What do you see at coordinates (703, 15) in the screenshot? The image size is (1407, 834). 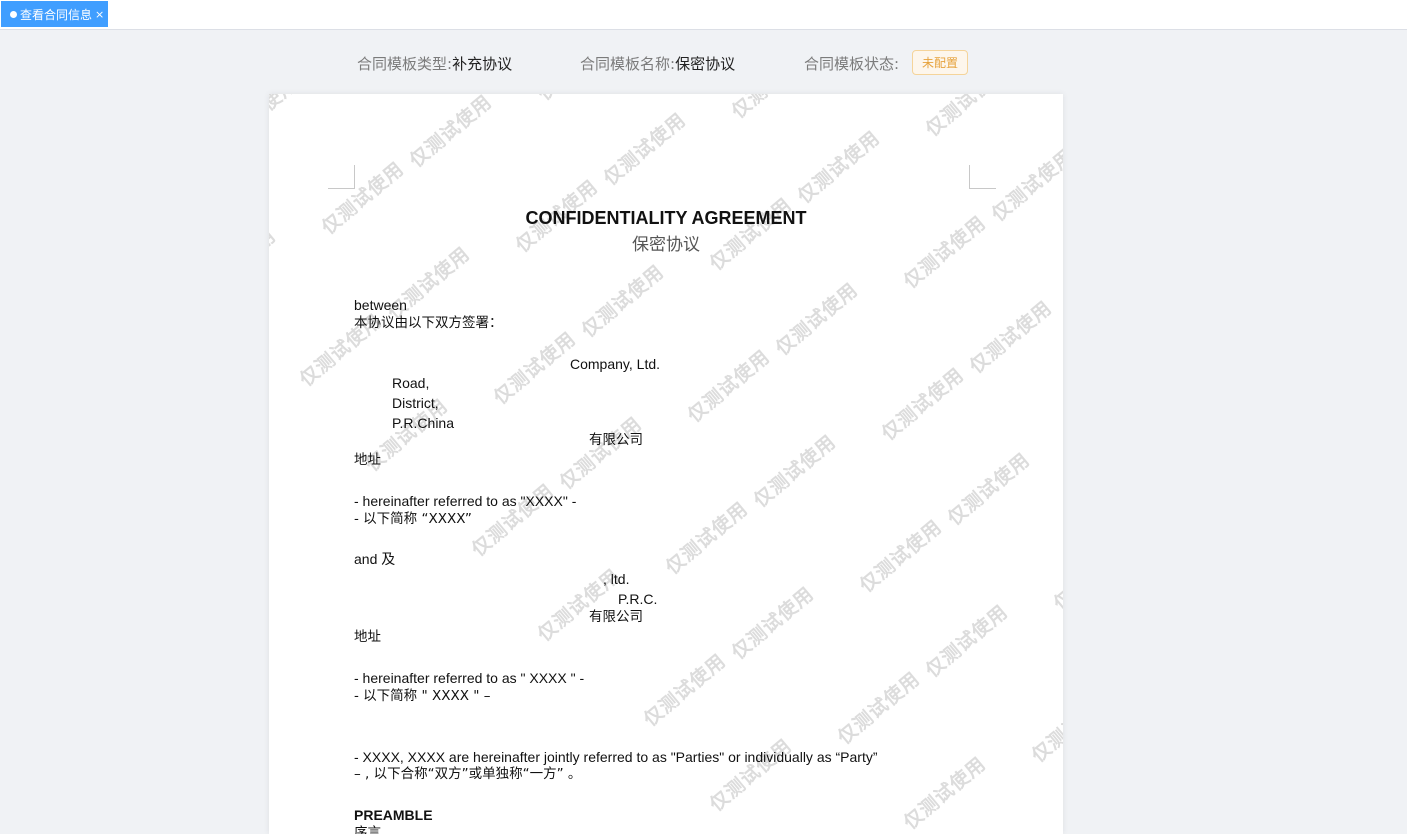 I see `tab-bar: 查看合同信息 ×` at bounding box center [703, 15].